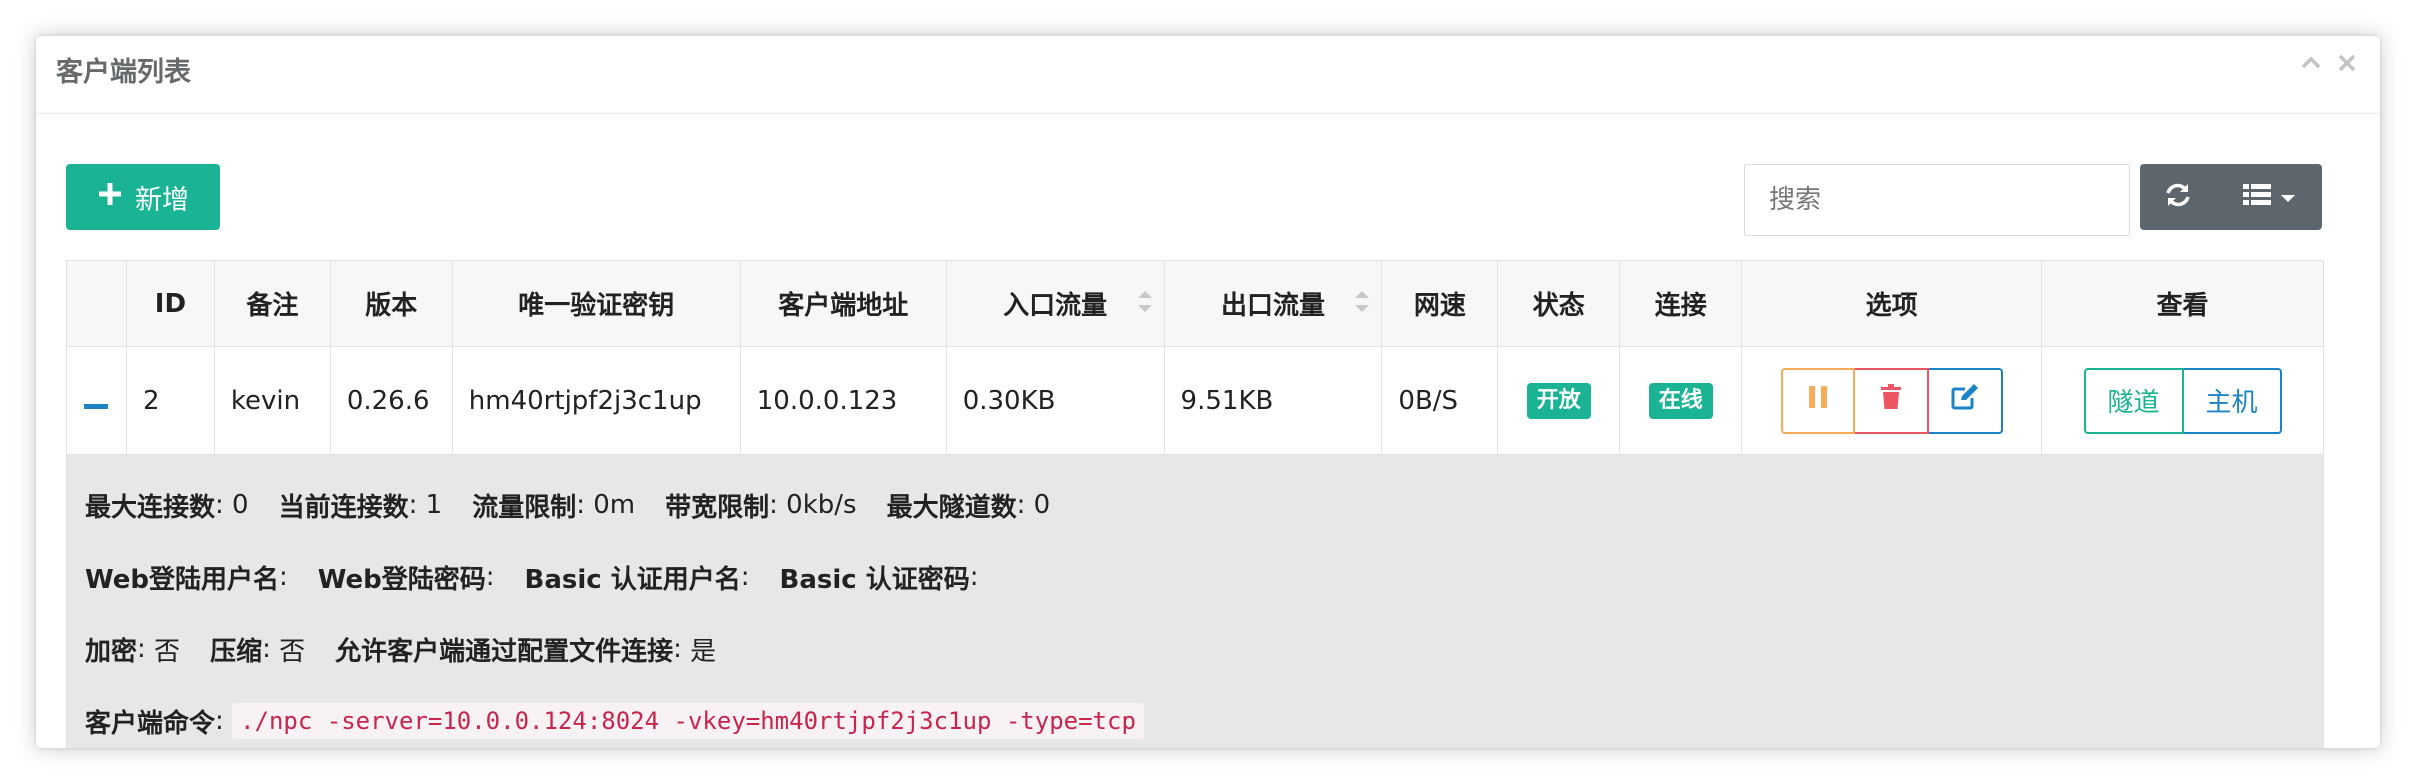 This screenshot has width=2416, height=784. Describe the element at coordinates (96, 406) in the screenshot. I see `minus-icon` at that location.